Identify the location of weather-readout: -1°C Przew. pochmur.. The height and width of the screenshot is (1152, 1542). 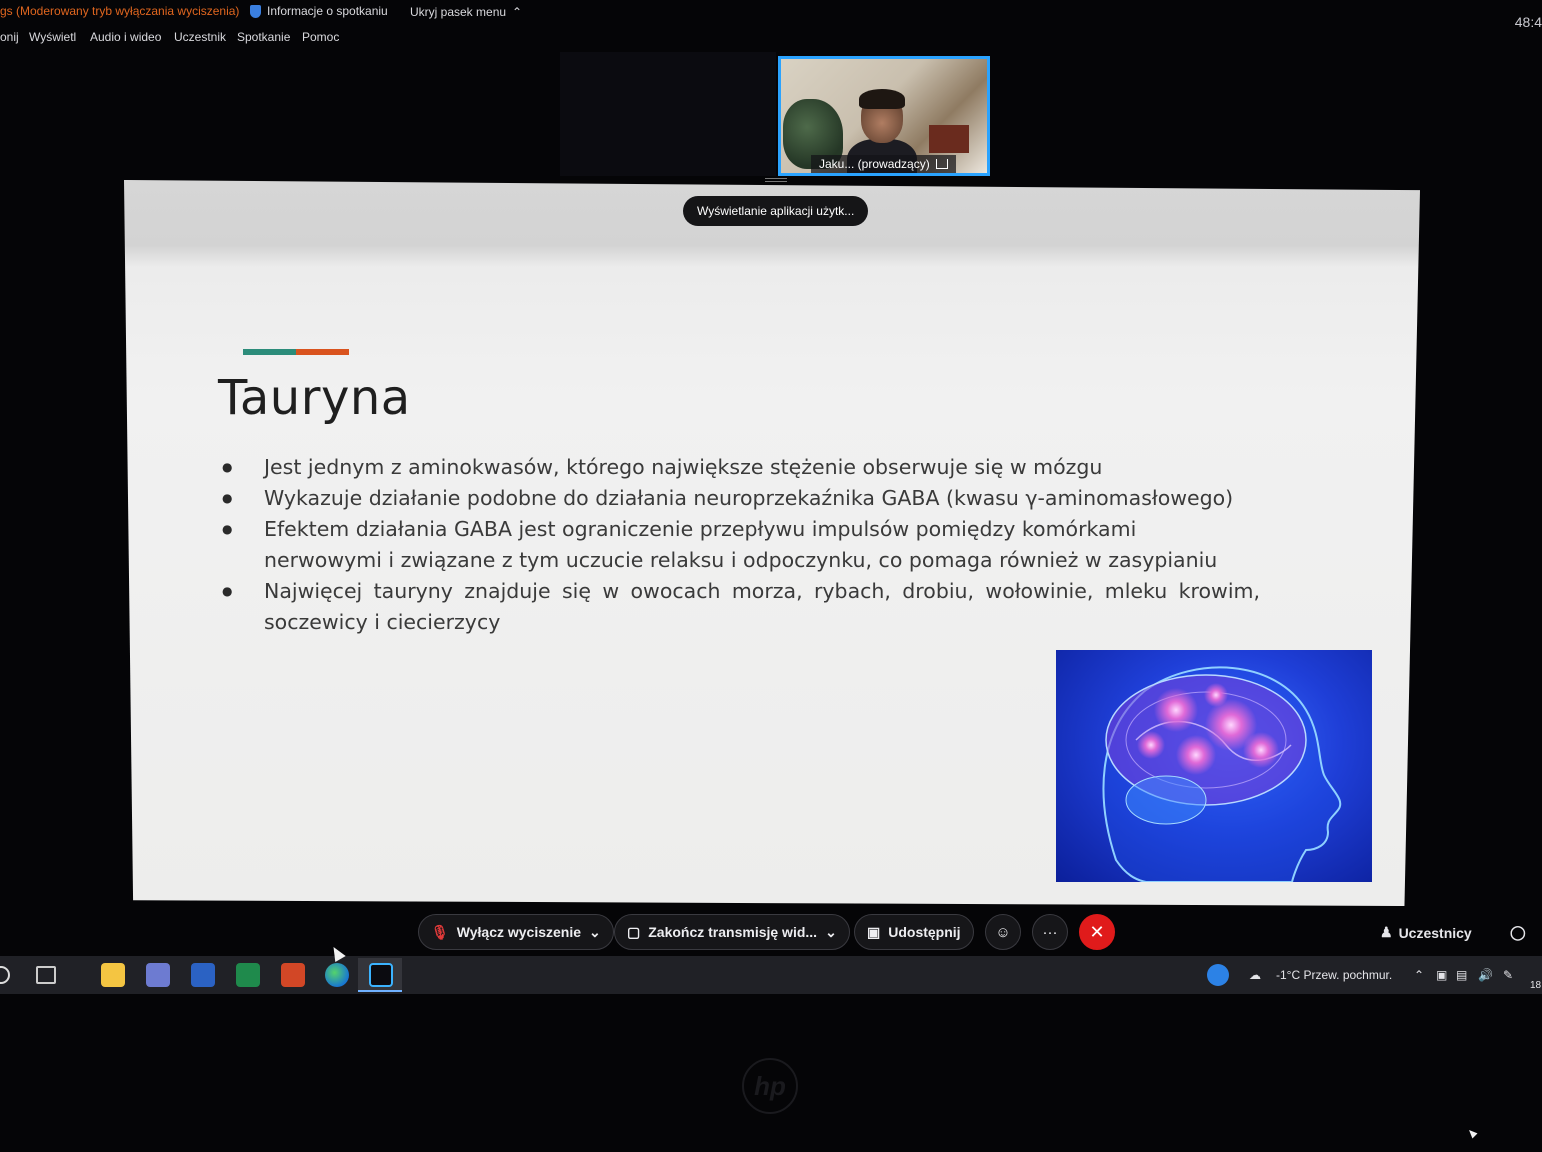
(1334, 975).